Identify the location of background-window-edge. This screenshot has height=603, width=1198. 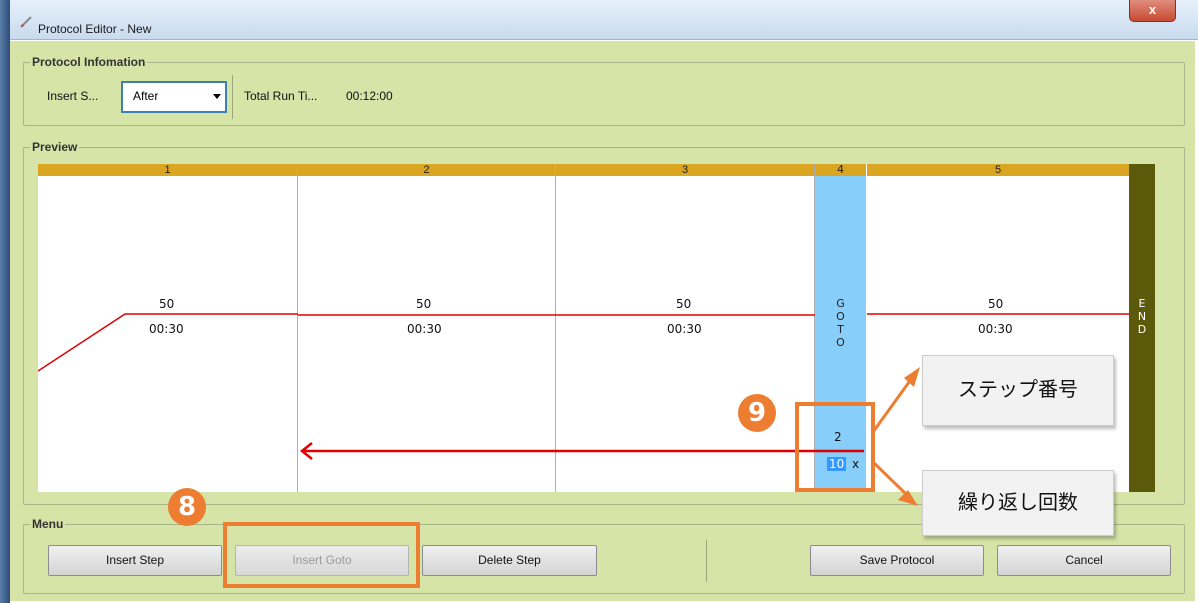
(5, 301).